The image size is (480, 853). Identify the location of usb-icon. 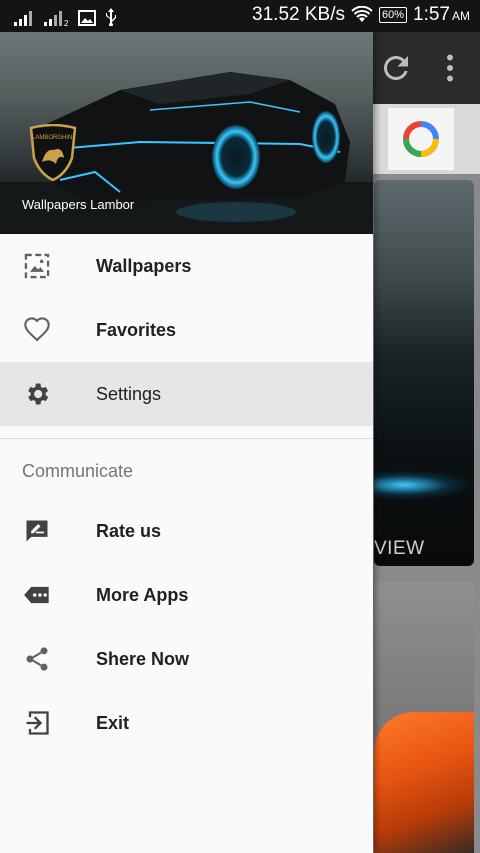
(111, 17).